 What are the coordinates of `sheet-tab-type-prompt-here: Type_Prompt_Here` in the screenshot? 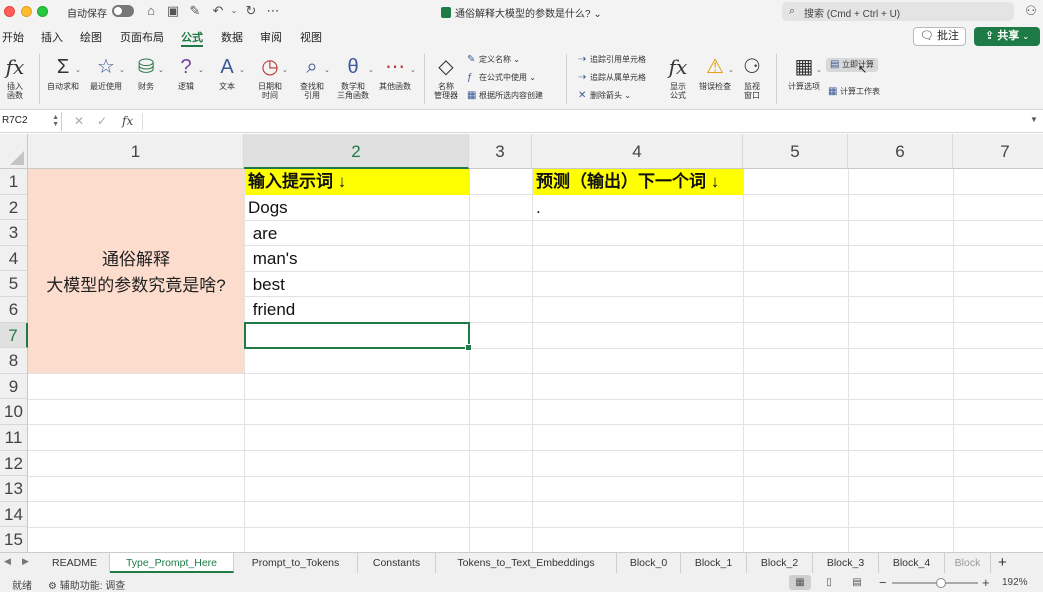 It's located at (172, 563).